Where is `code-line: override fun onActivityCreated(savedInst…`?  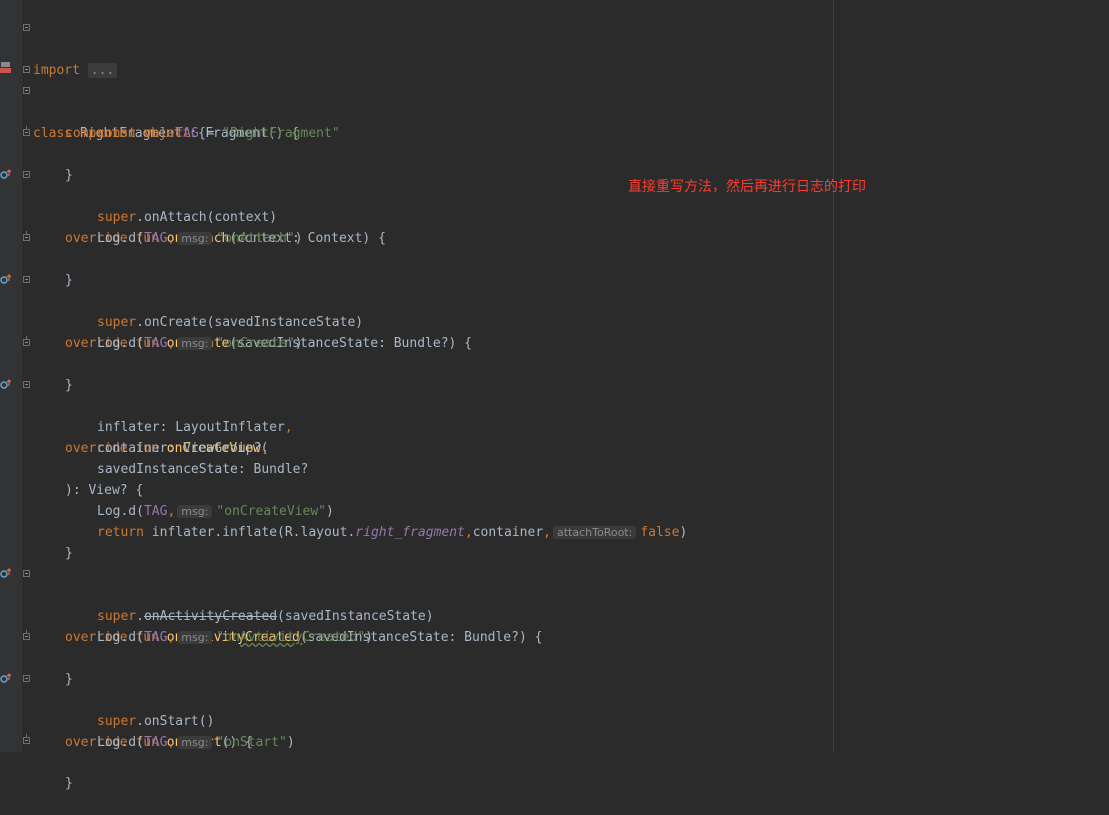 code-line: override fun onActivityCreated(savedInst… is located at coordinates (415, 604).